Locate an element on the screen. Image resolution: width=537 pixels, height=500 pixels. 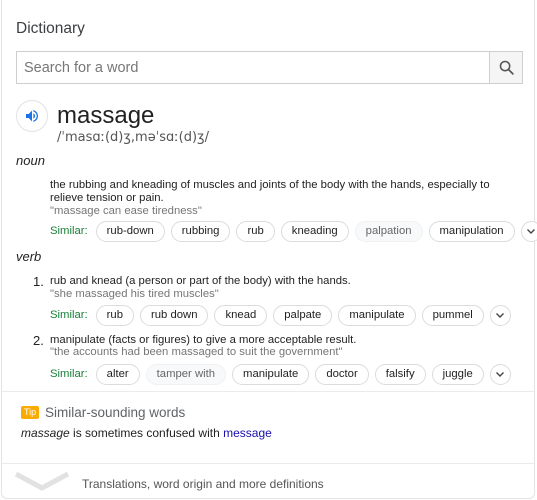
sense-number: 1. is located at coordinates (38, 281).